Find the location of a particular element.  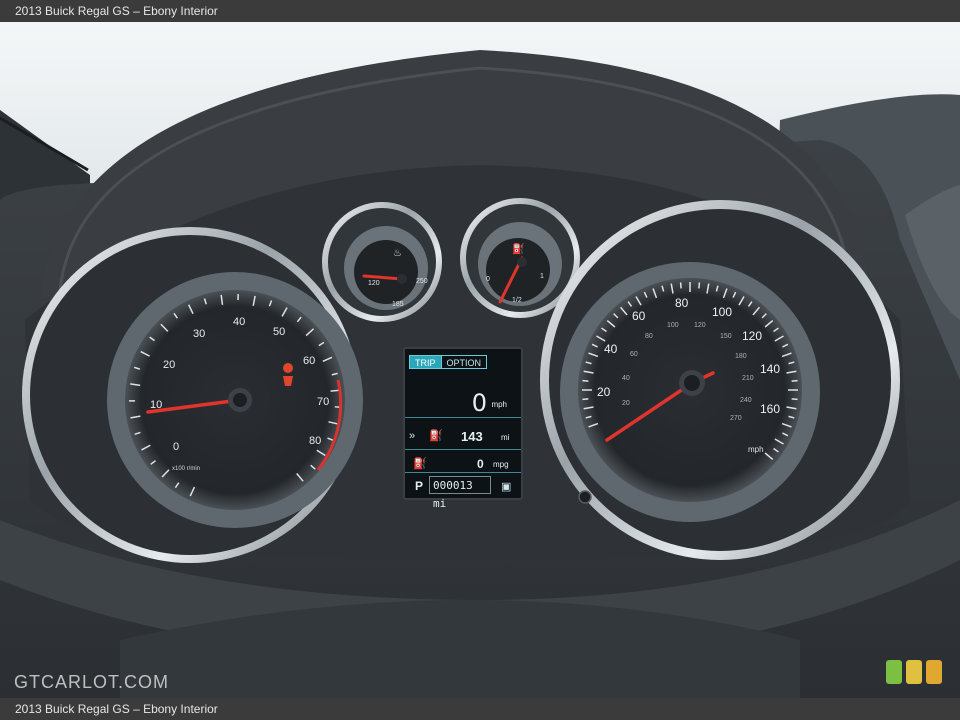

speed-unit: mph is located at coordinates (756, 449).